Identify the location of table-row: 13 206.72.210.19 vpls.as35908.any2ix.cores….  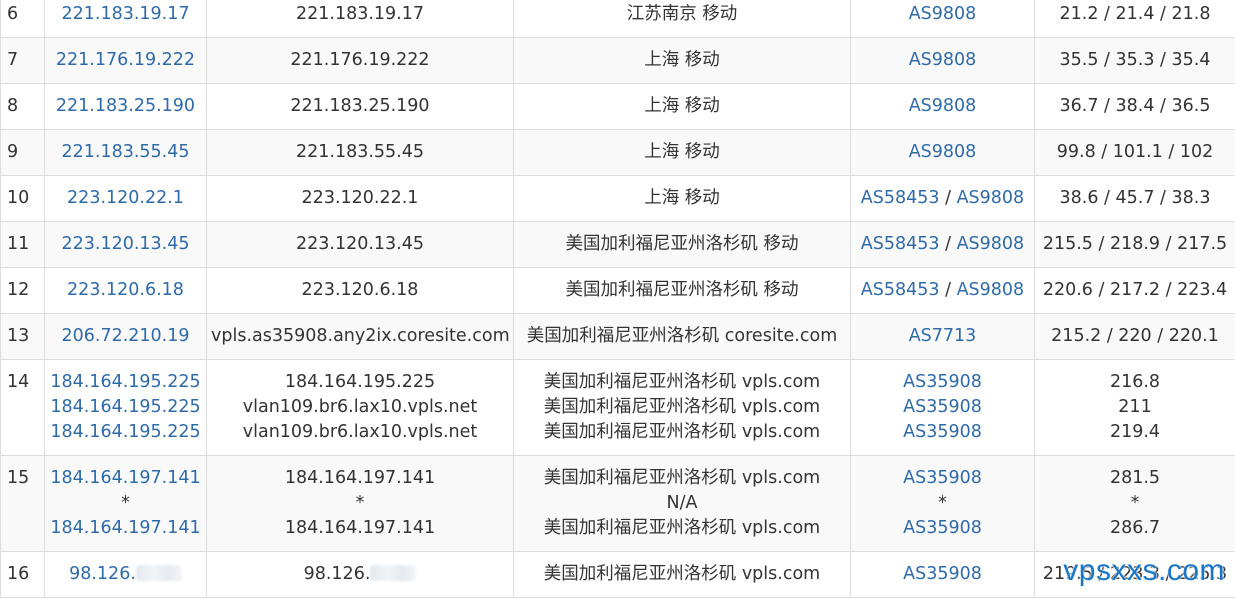
(618, 337).